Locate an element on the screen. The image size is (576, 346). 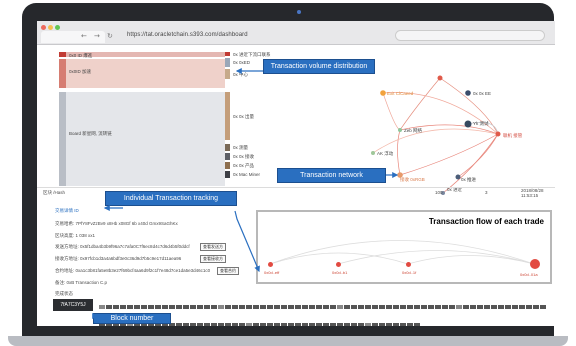
block-number-badge: 7fA7C3Y5J is located at coordinates (73, 305).